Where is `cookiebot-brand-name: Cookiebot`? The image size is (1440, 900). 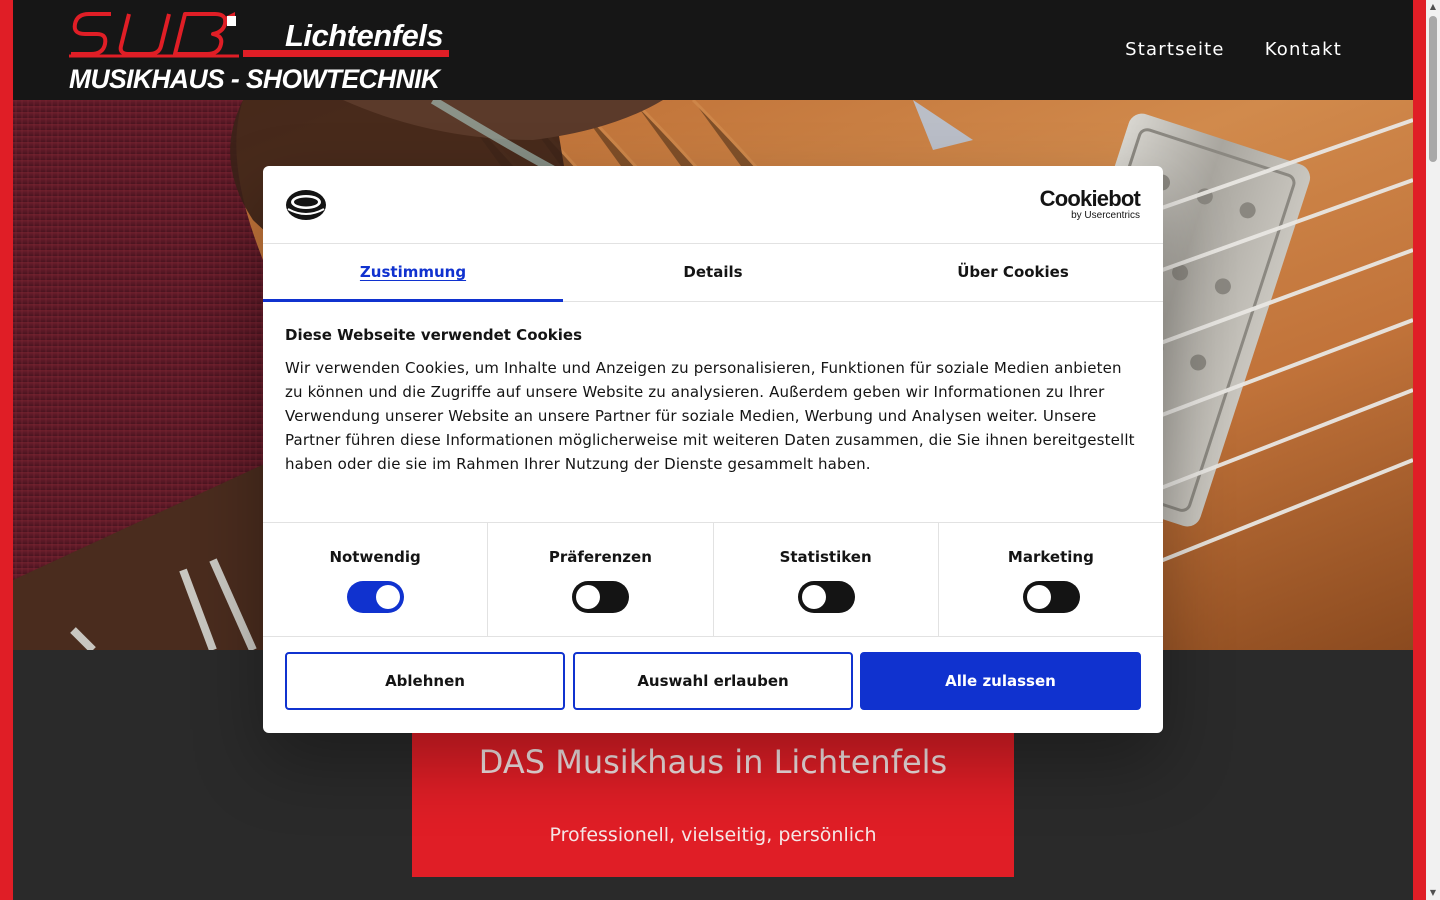
cookiebot-brand-name: Cookiebot is located at coordinates (1090, 198).